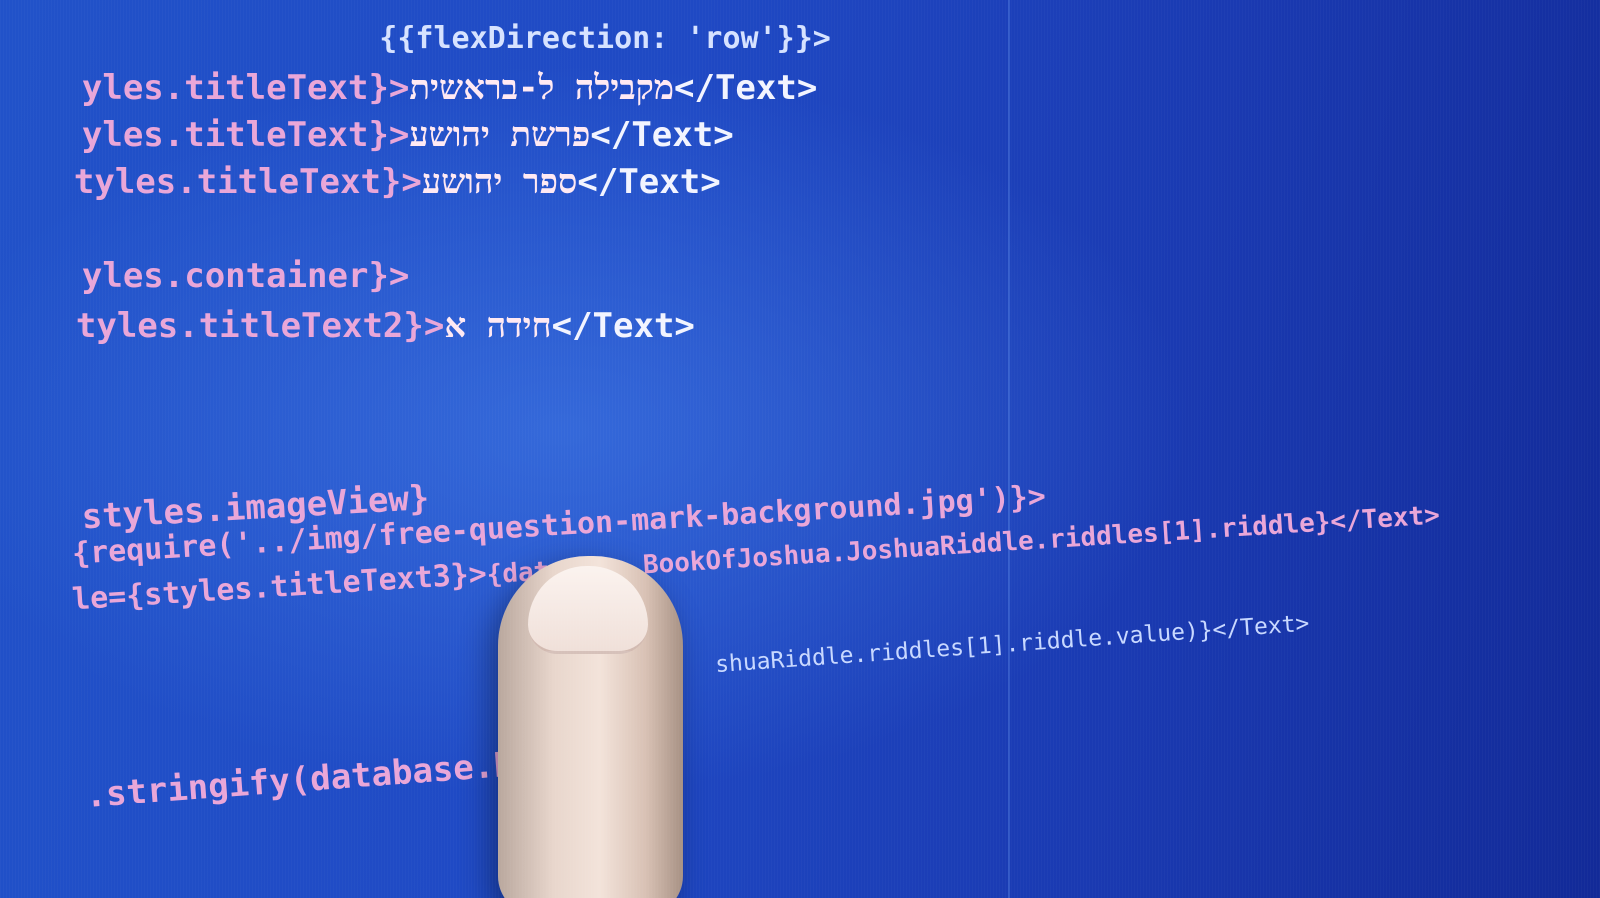 The image size is (1600, 898). I want to click on code-line-5: tyles.titleText2}>חידה א</Text>, so click(347, 326).